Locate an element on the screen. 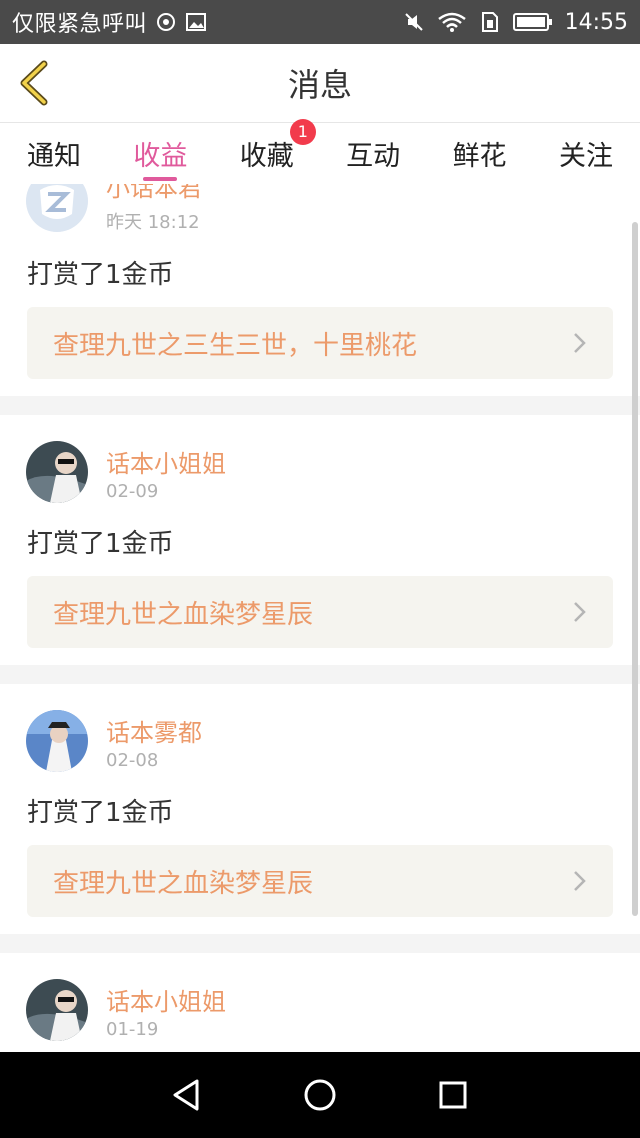  signal-icon is located at coordinates (166, 22).